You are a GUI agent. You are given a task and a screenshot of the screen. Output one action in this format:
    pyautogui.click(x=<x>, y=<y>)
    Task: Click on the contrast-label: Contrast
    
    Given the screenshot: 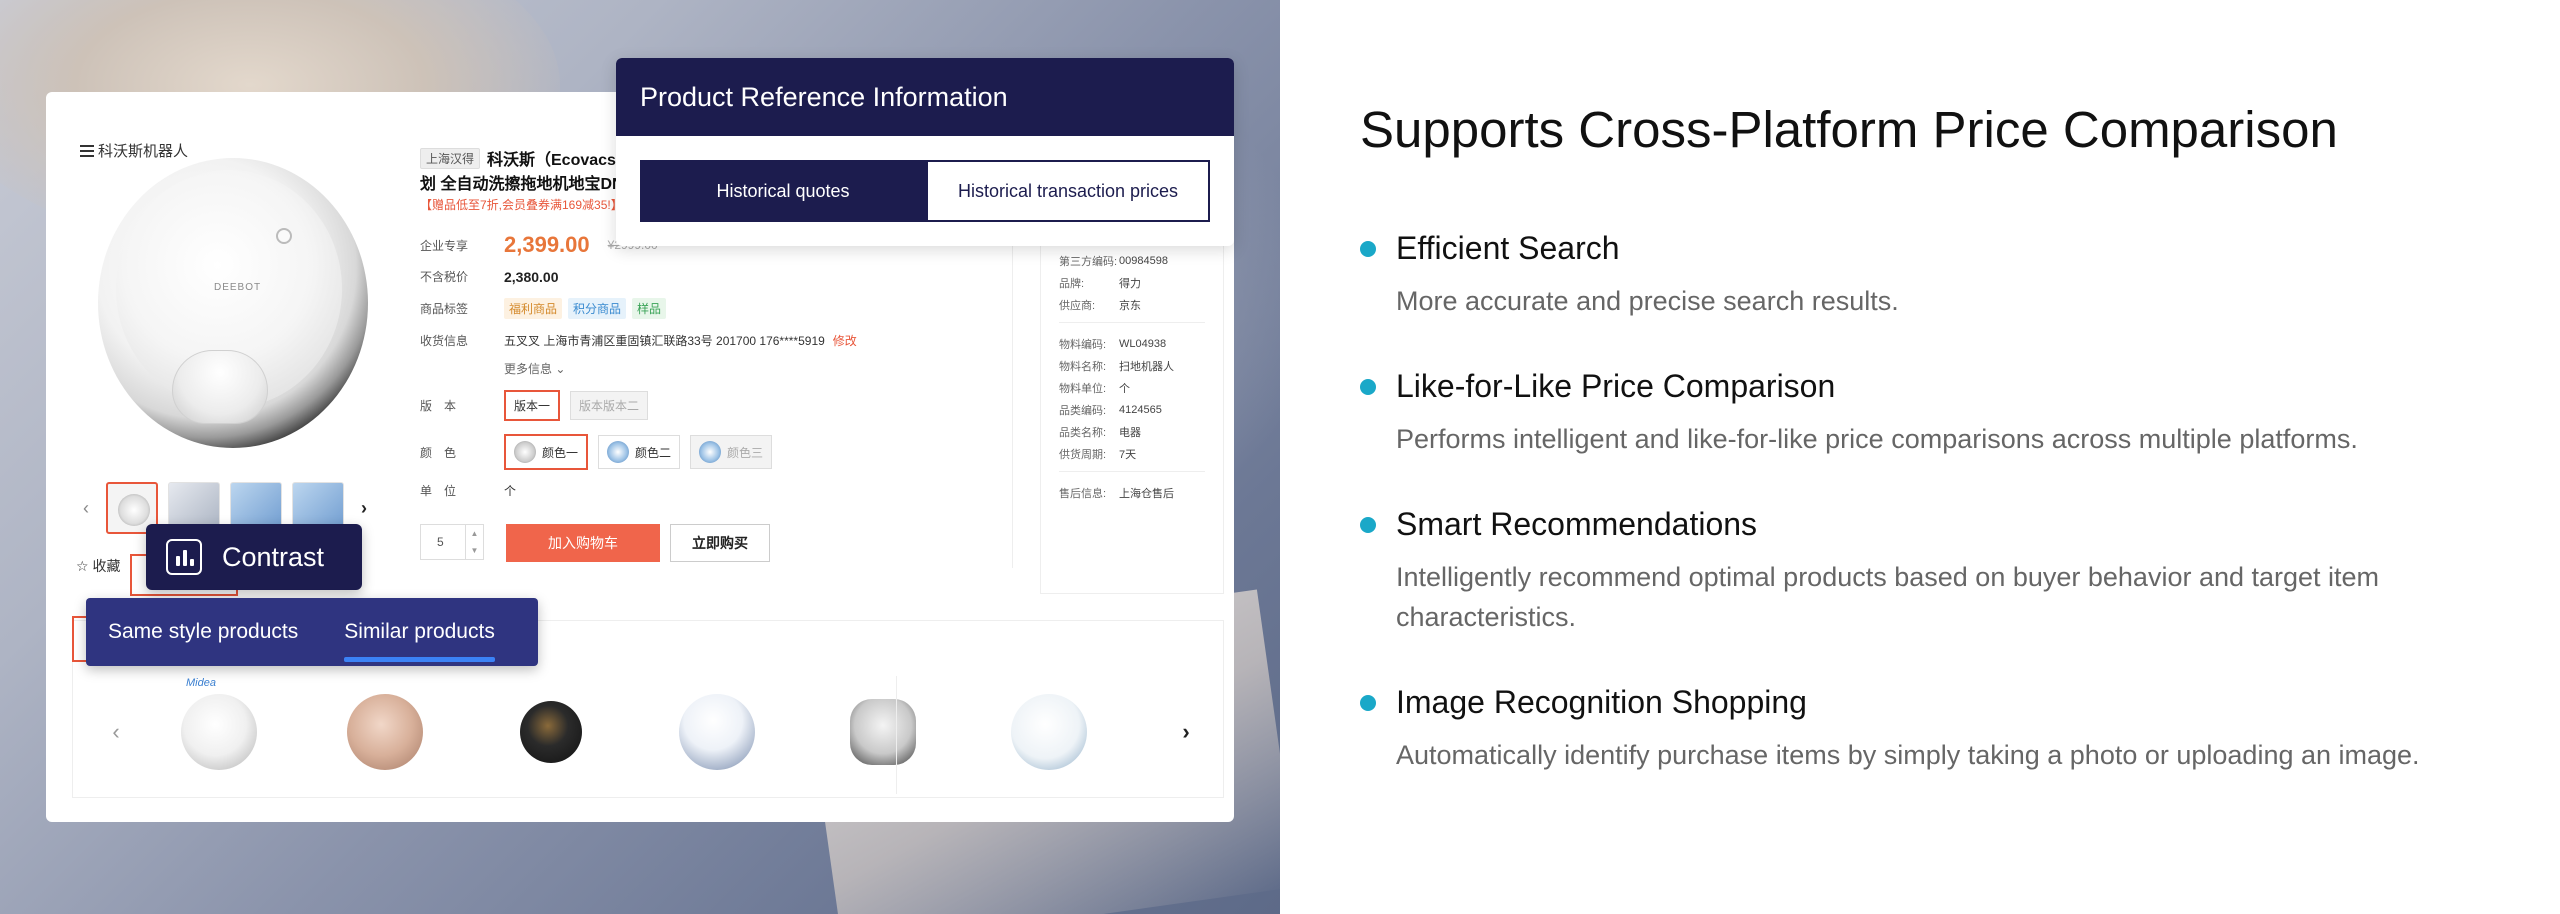 What is the action you would take?
    pyautogui.click(x=273, y=556)
    